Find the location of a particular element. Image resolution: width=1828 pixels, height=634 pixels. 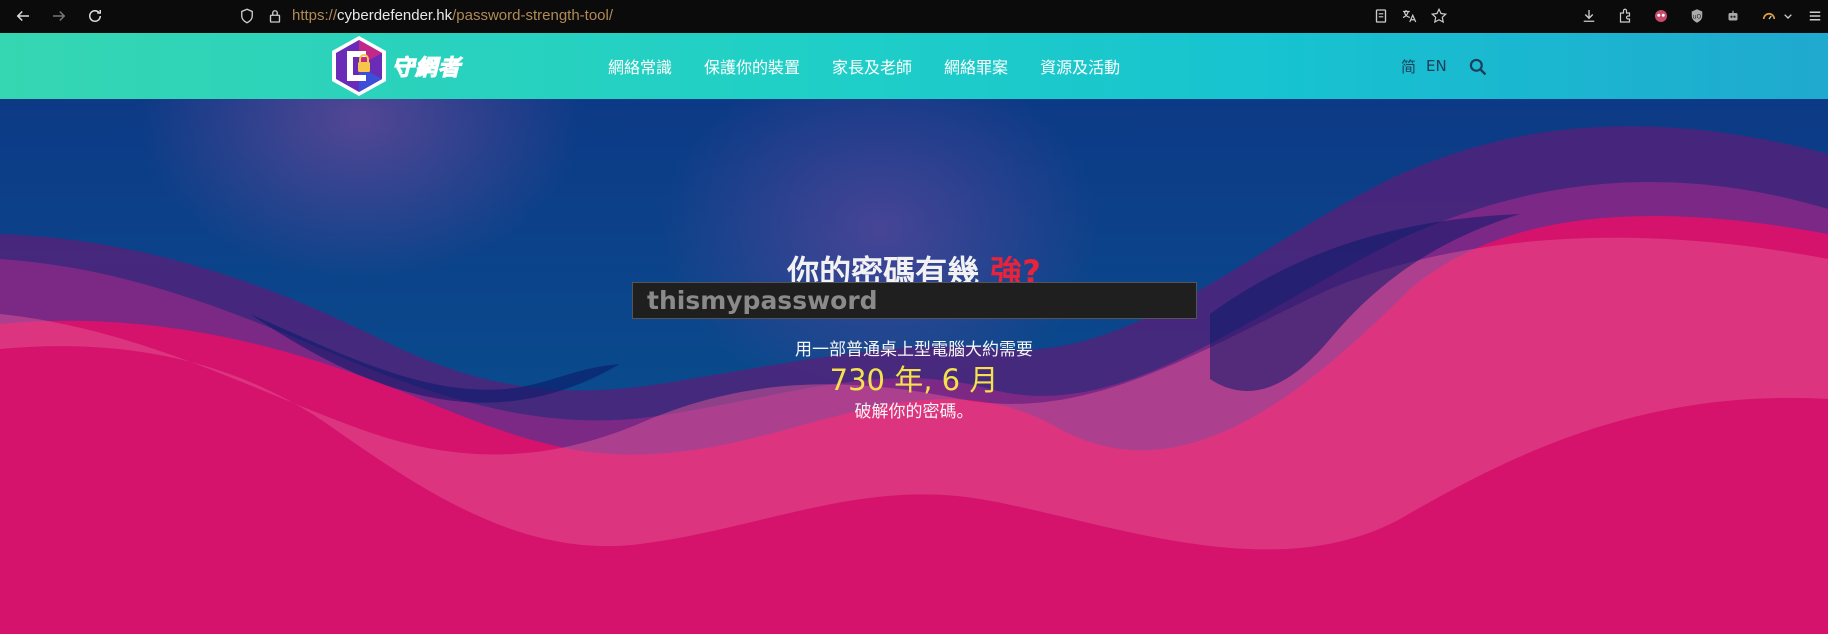

search-icon is located at coordinates (1478, 67).